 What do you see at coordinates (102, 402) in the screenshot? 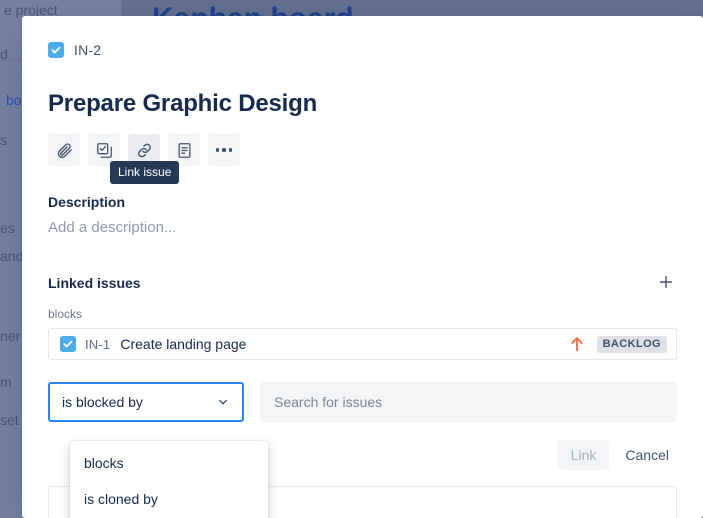
I see `link-type-selected-value: is blocked by` at bounding box center [102, 402].